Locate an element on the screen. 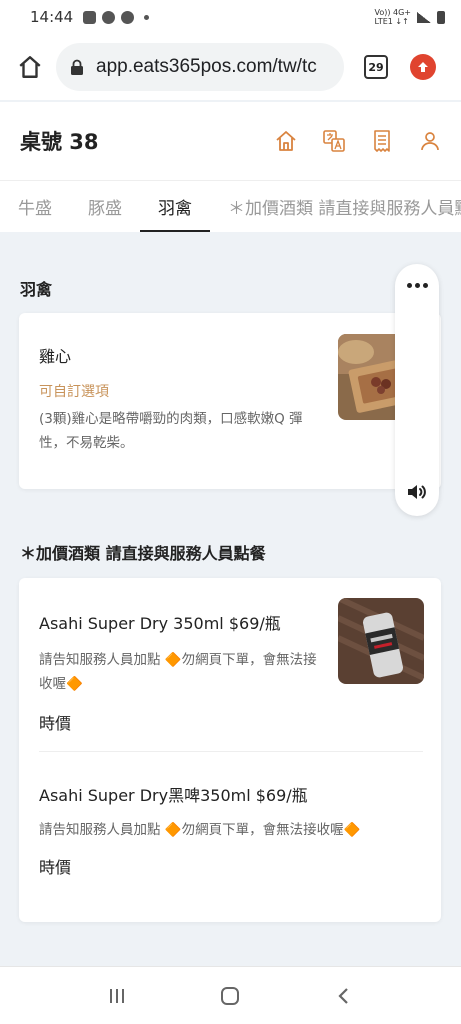 Image resolution: width=461 pixels, height=1024 pixels. browser-toolbar: app.eats365pos.com/tw/tc 29 is located at coordinates (230, 67).